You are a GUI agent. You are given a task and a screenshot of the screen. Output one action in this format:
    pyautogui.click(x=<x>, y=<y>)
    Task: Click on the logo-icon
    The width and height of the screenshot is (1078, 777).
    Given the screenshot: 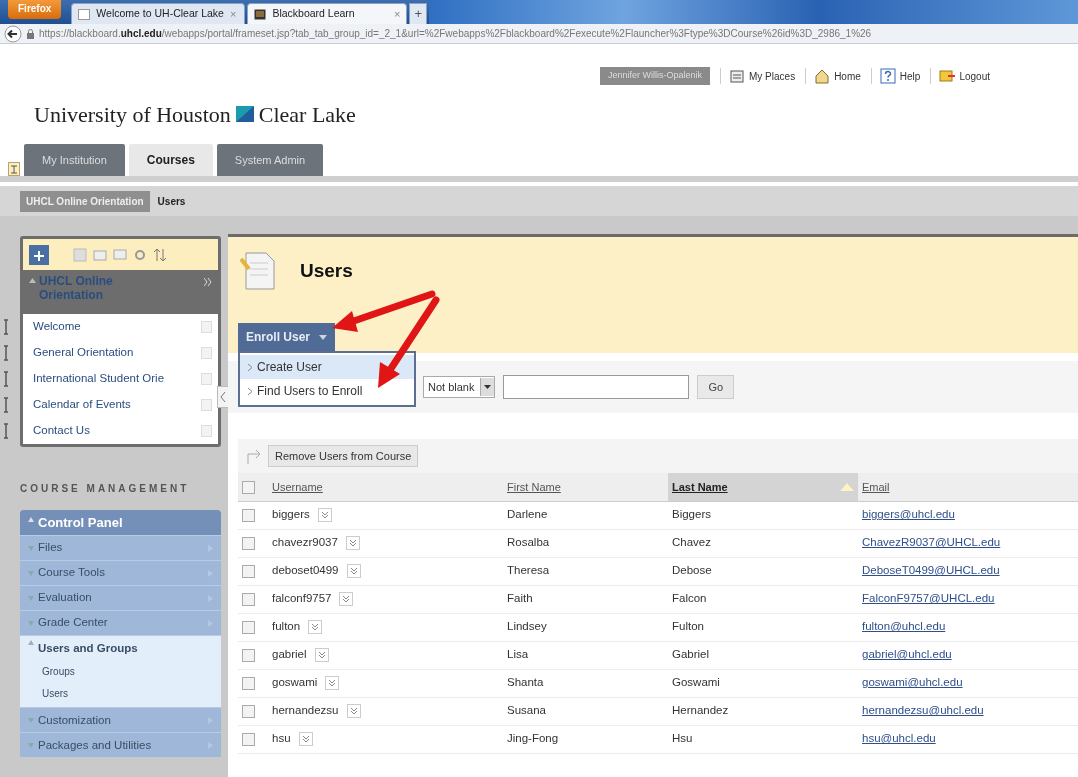 What is the action you would take?
    pyautogui.click(x=244, y=114)
    